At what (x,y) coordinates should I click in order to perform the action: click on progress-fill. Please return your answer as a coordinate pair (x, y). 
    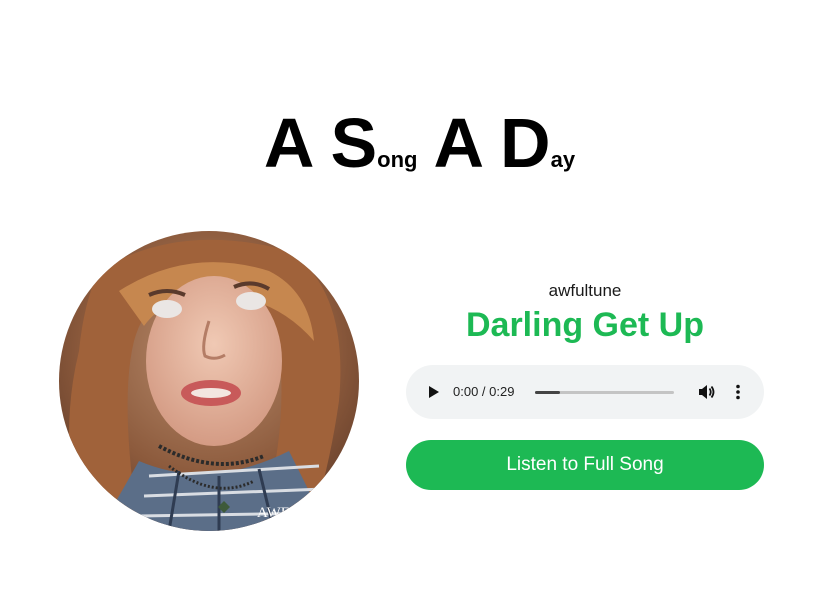
    Looking at the image, I should click on (548, 392).